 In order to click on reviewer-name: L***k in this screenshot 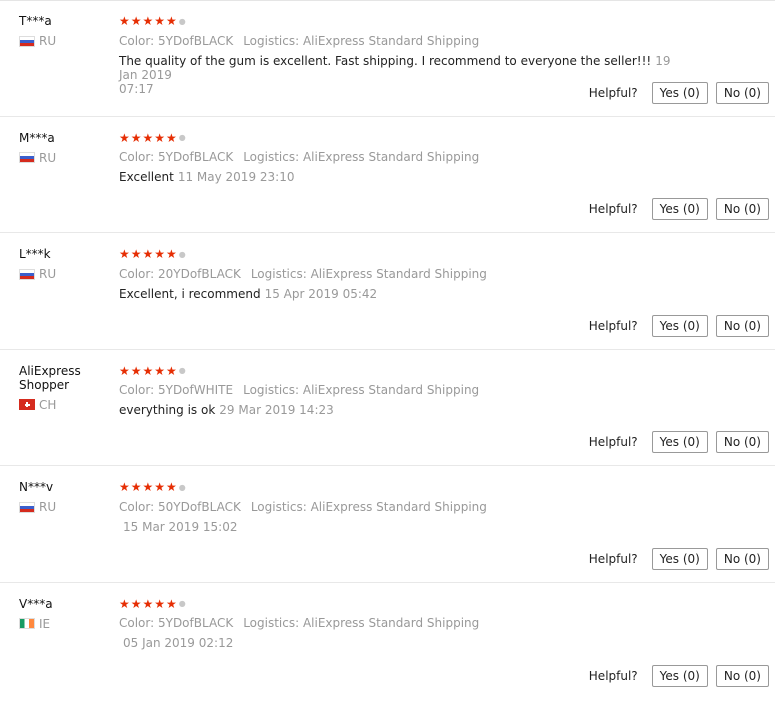, I will do `click(35, 254)`.